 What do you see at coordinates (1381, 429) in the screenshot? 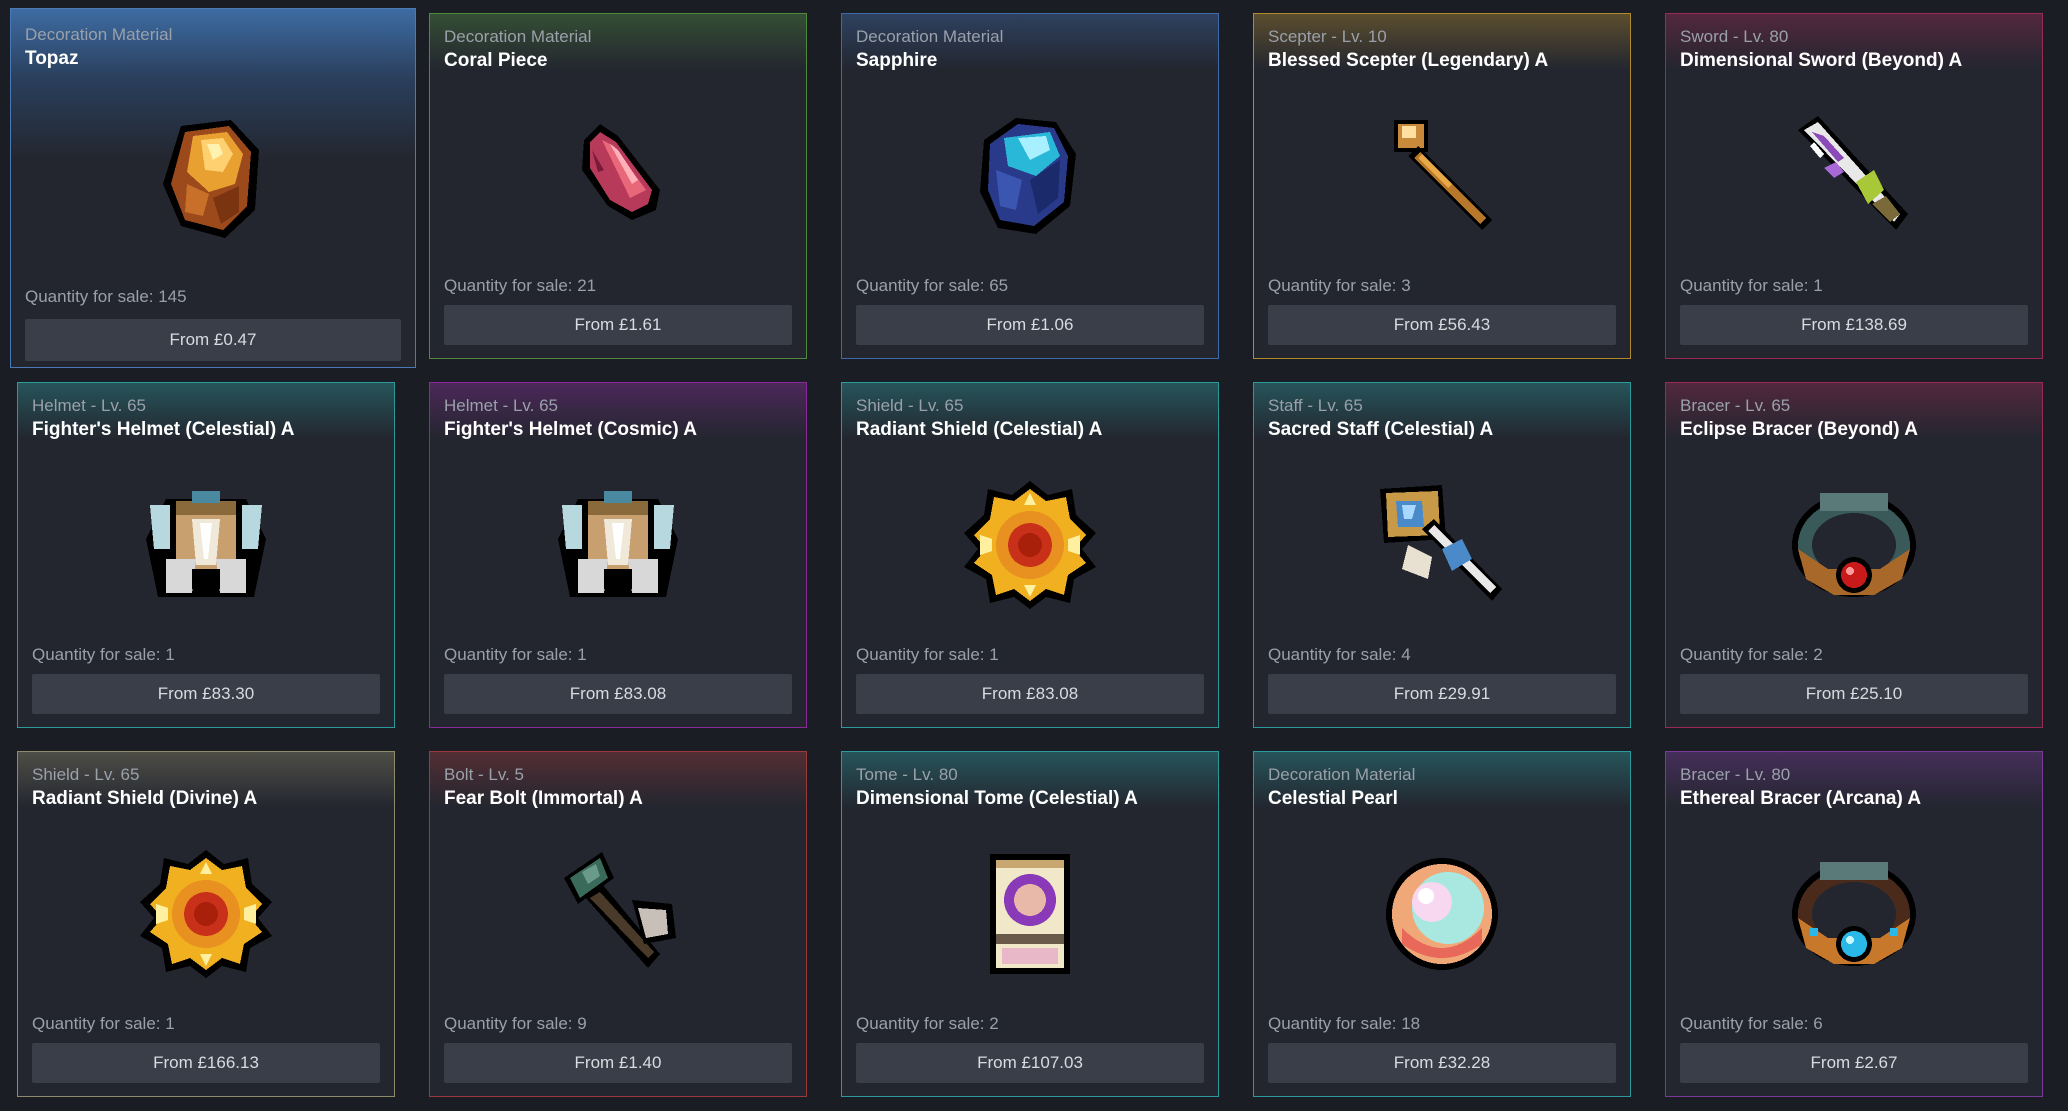
I see `item-name: Sacred Staff (Celestial) A` at bounding box center [1381, 429].